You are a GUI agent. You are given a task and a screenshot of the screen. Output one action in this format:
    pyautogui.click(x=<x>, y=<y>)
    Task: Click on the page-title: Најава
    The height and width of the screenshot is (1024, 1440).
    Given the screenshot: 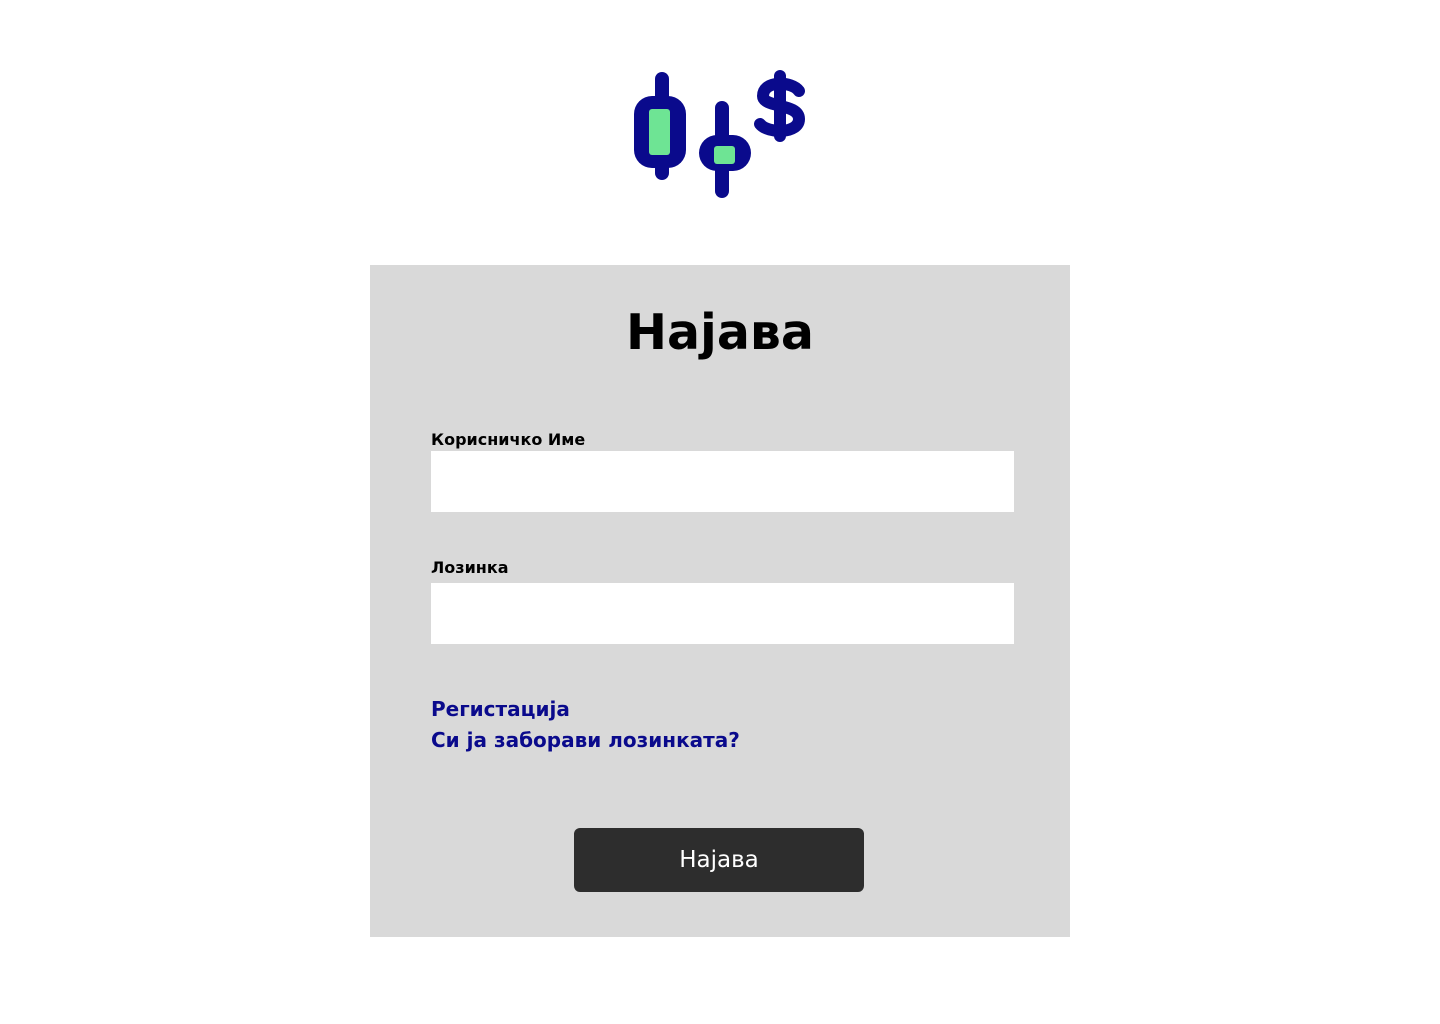 What is the action you would take?
    pyautogui.click(x=719, y=332)
    